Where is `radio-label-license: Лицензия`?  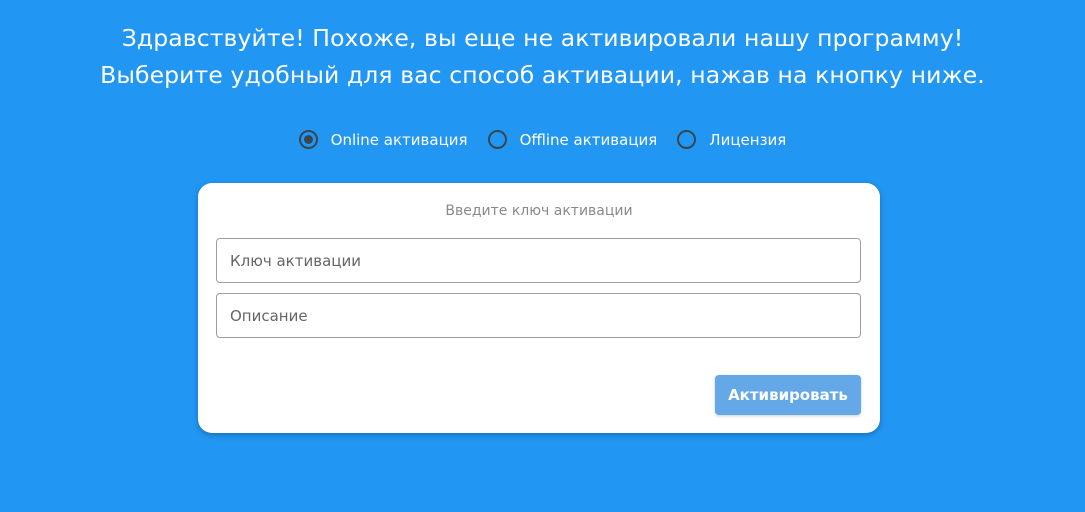
radio-label-license: Лицензия is located at coordinates (748, 139).